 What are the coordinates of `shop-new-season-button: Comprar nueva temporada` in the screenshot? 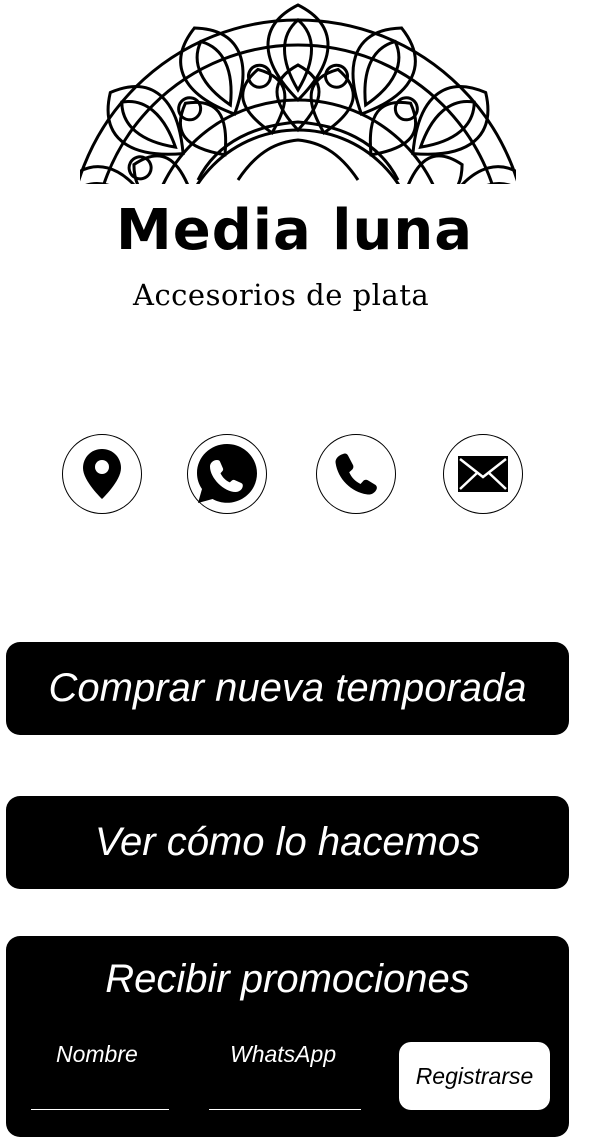 It's located at (287, 688).